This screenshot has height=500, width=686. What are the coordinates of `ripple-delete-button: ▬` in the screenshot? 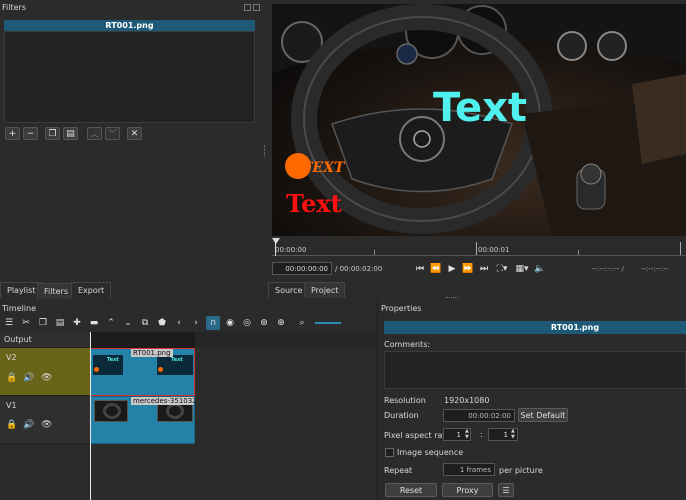 It's located at (94, 323).